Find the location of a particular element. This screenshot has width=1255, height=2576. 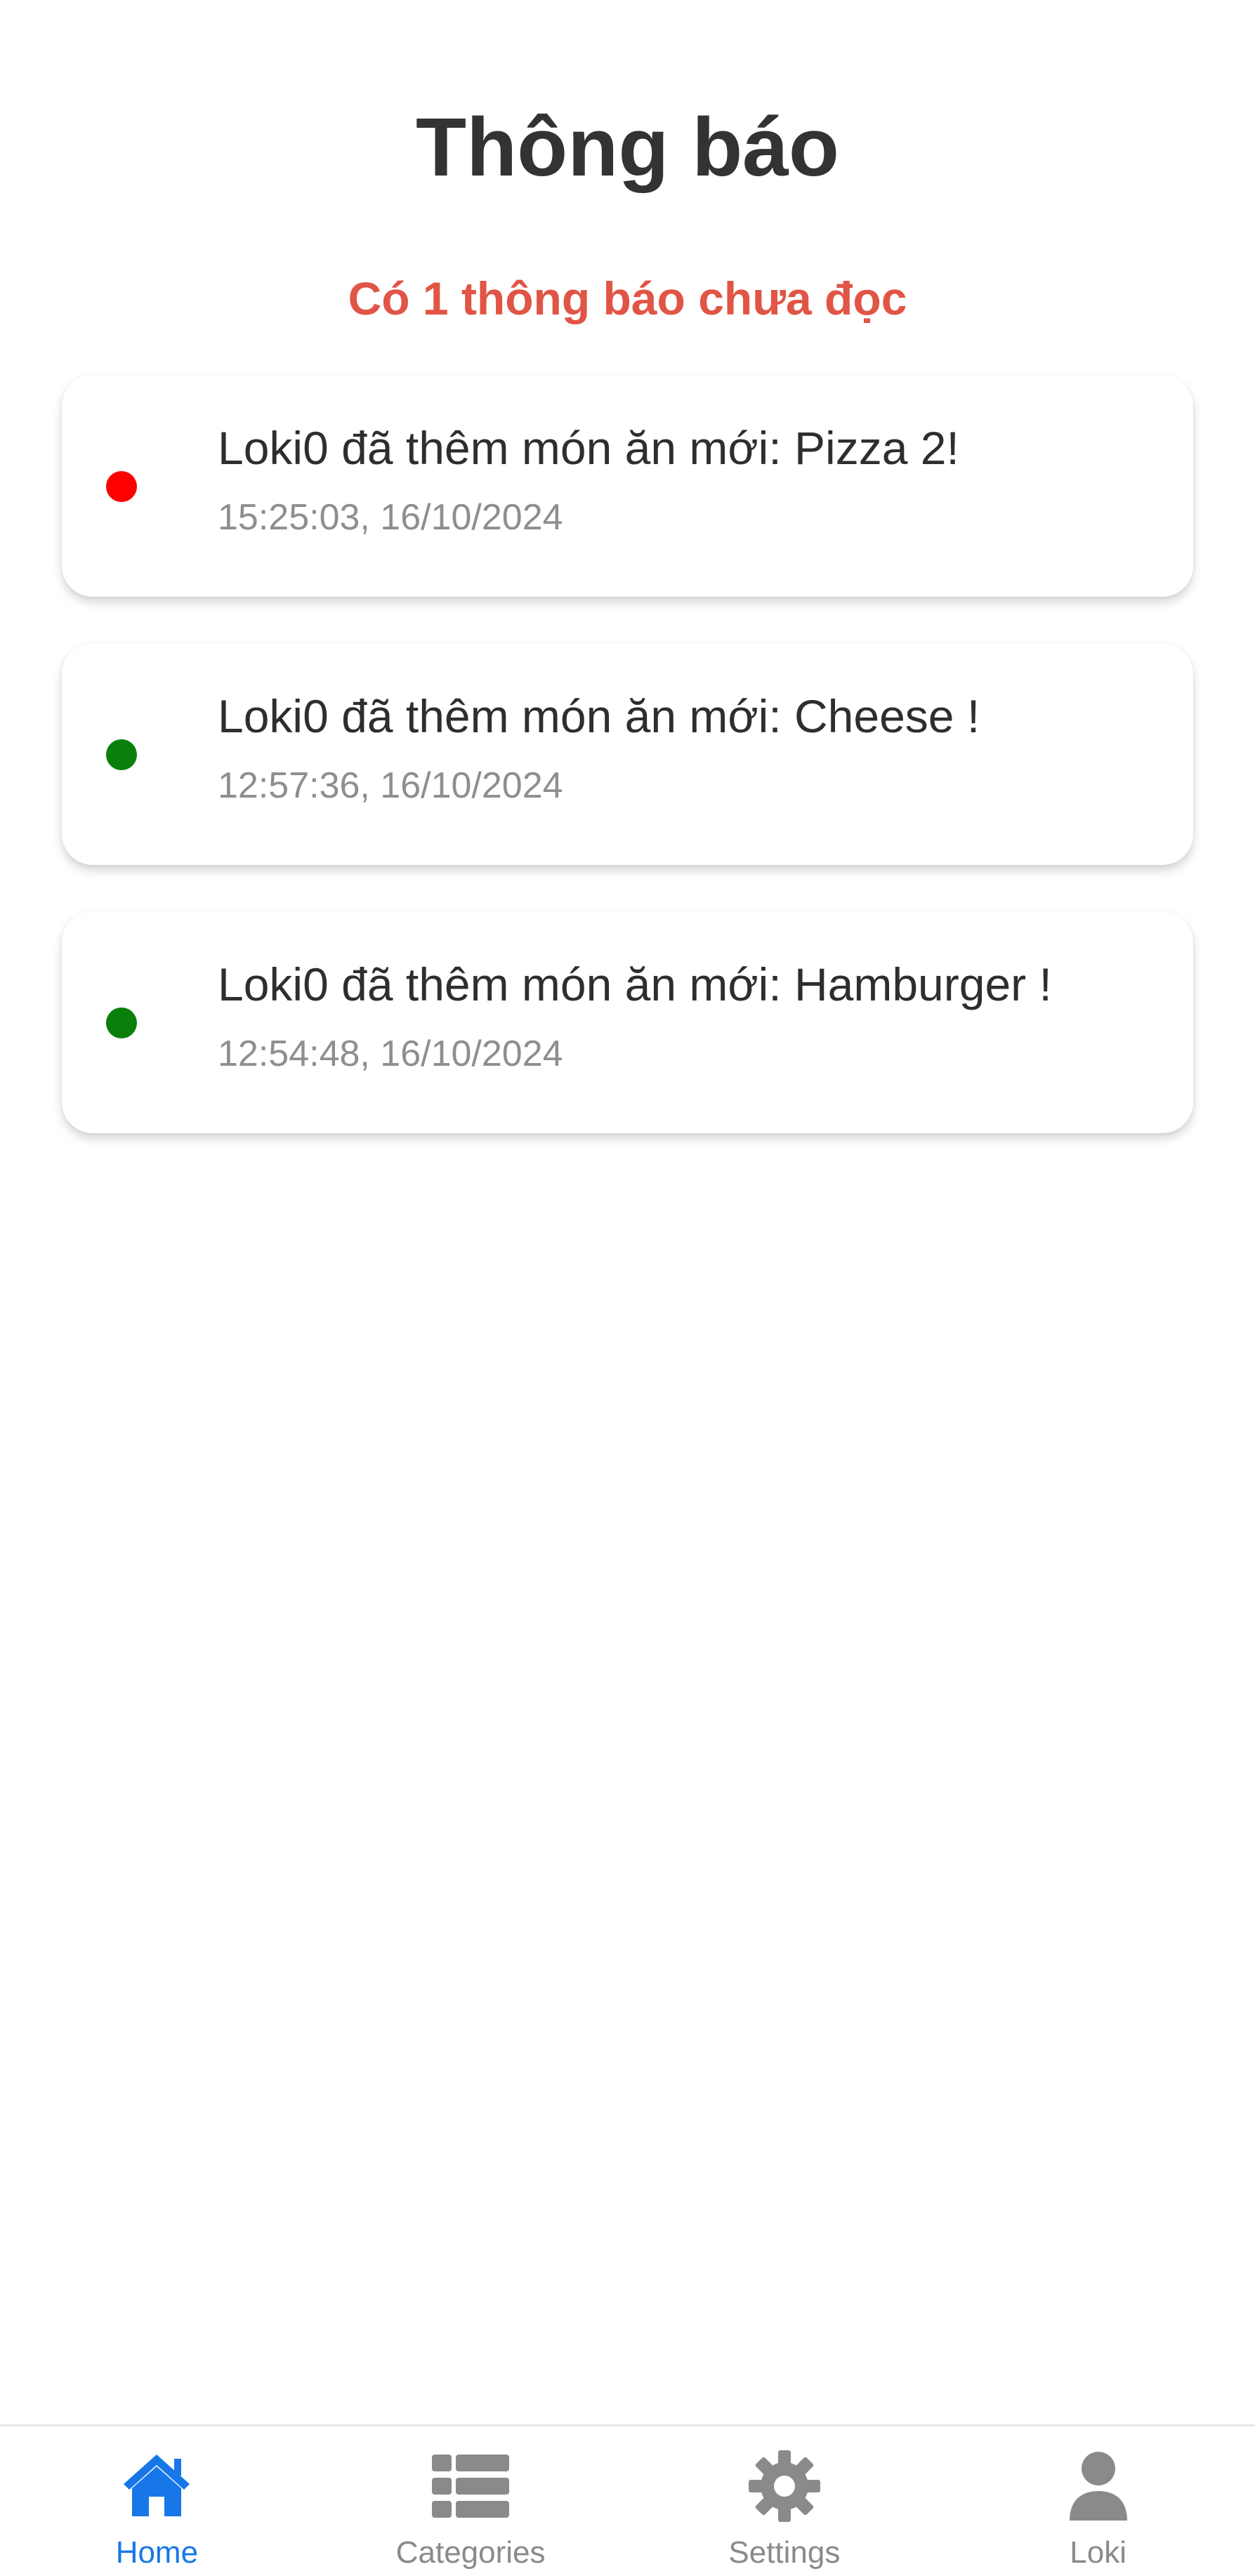

unread-count-text: Có 1 thông báo chưa đọc is located at coordinates (627, 298).